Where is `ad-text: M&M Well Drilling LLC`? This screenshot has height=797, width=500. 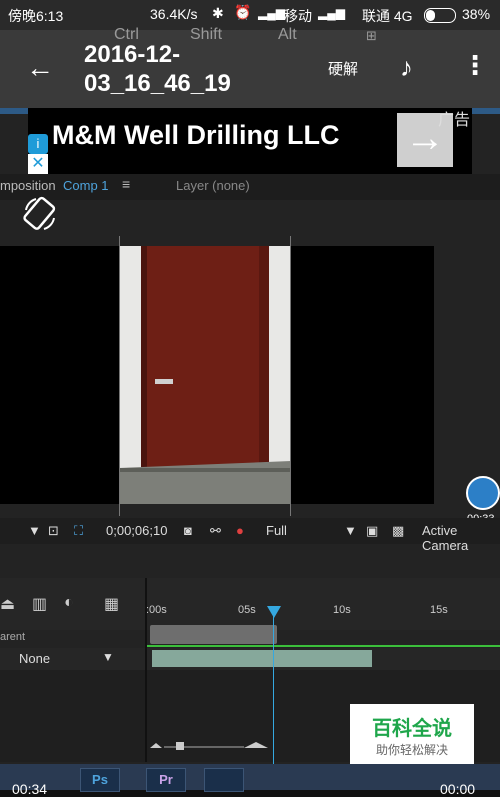
ad-text: M&M Well Drilling LLC is located at coordinates (195, 135).